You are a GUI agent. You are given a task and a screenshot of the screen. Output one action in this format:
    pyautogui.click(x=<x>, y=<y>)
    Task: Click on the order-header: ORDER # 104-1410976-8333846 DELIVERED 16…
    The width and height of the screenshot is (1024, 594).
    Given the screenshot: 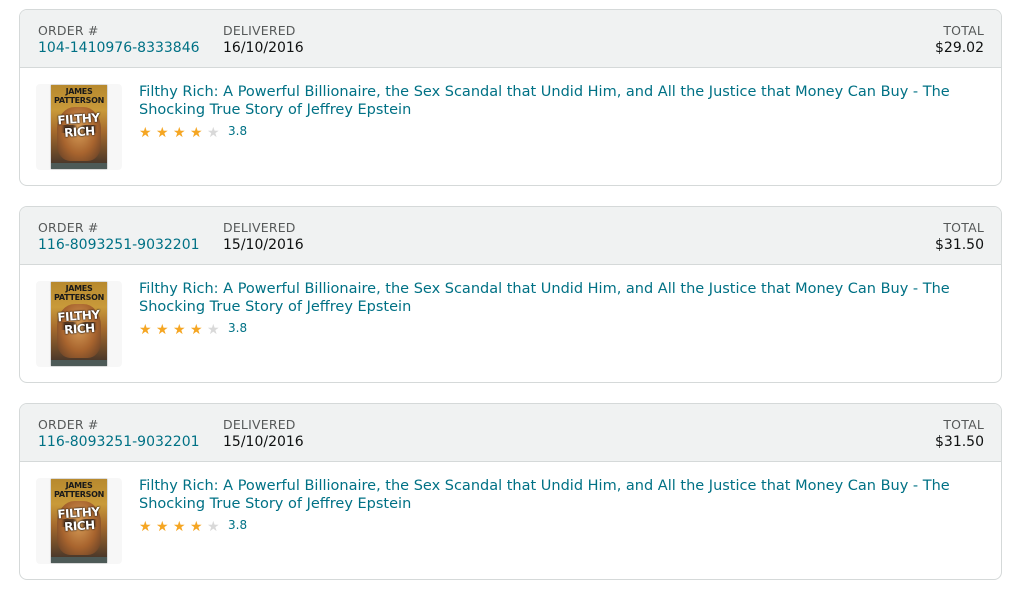 What is the action you would take?
    pyautogui.click(x=510, y=39)
    